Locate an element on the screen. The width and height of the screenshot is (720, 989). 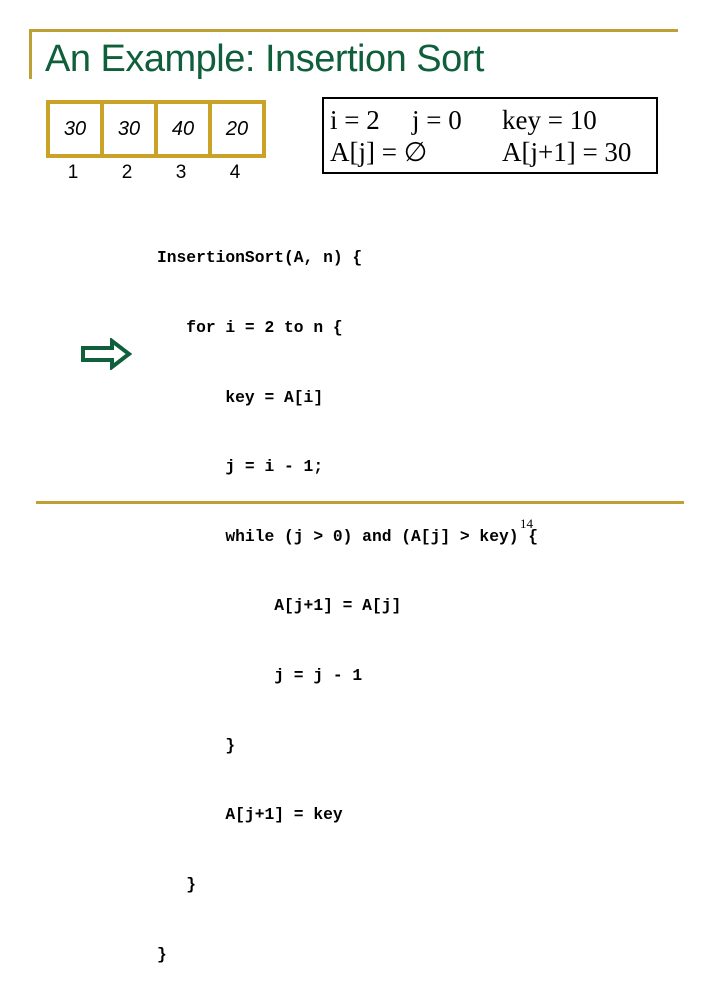
array-index: 1 is located at coordinates (73, 172).